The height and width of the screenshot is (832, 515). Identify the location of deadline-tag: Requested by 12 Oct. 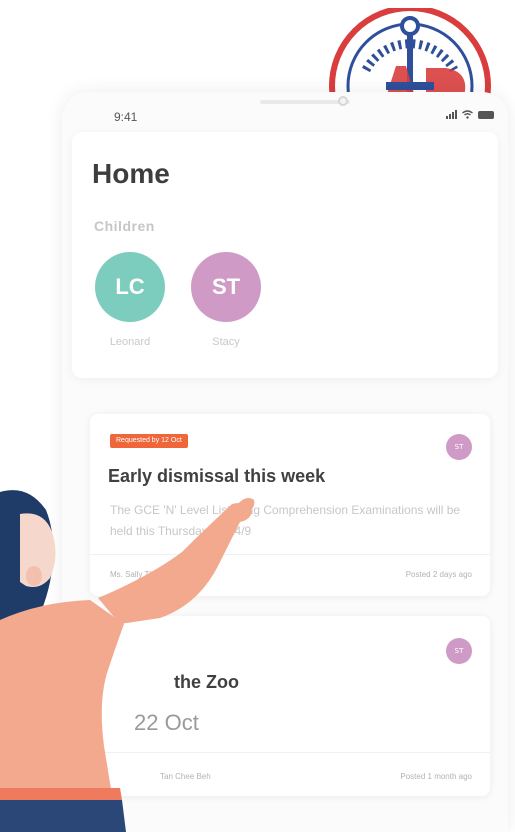
(149, 441).